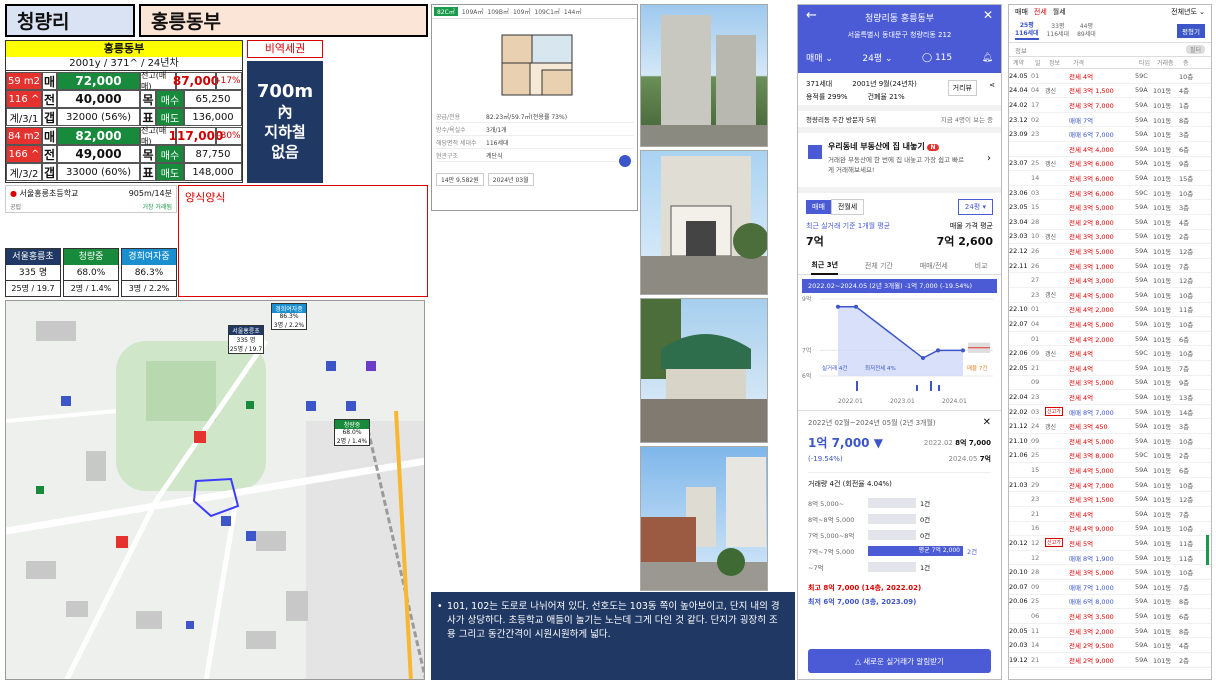 The width and height of the screenshot is (1216, 684). Describe the element at coordinates (1110, 631) in the screenshot. I see `history-row: 20.05 11 전세 3억 2,000 59A 101동 8층` at that location.